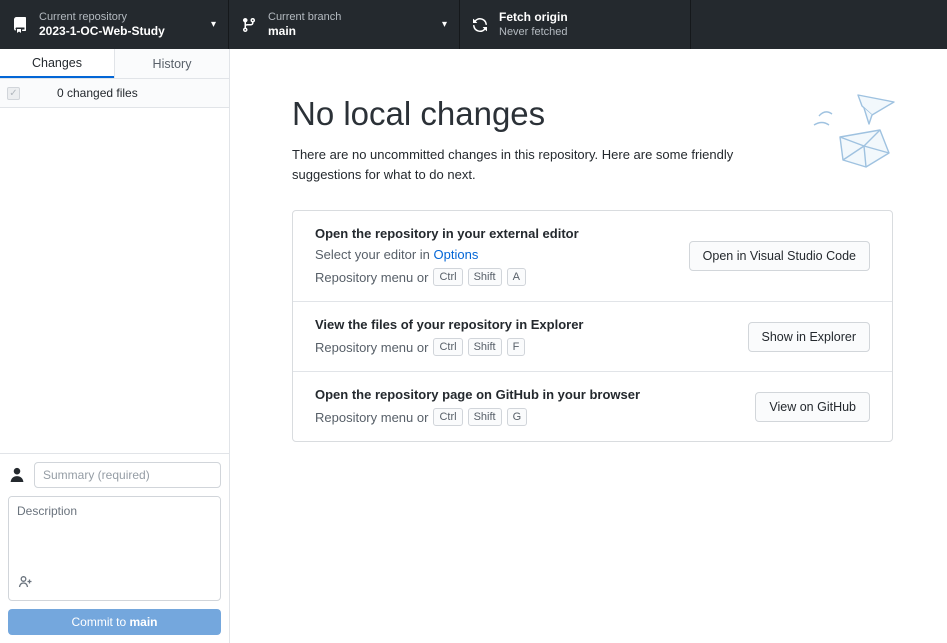 The image size is (947, 643). Describe the element at coordinates (249, 25) in the screenshot. I see `git-branch-icon` at that location.